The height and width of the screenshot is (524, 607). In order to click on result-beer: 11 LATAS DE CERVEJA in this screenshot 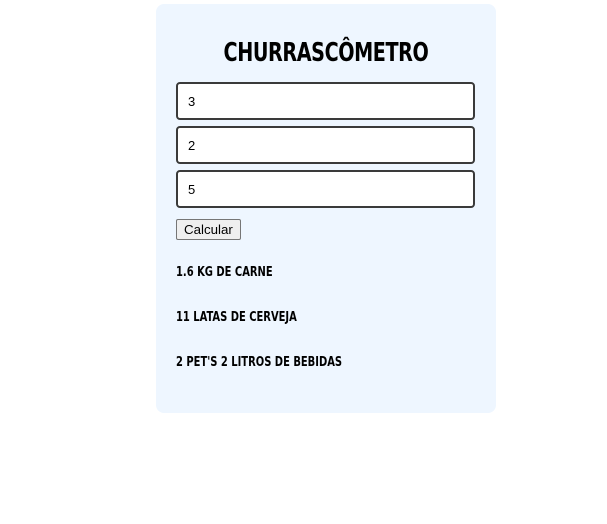, I will do `click(236, 317)`.